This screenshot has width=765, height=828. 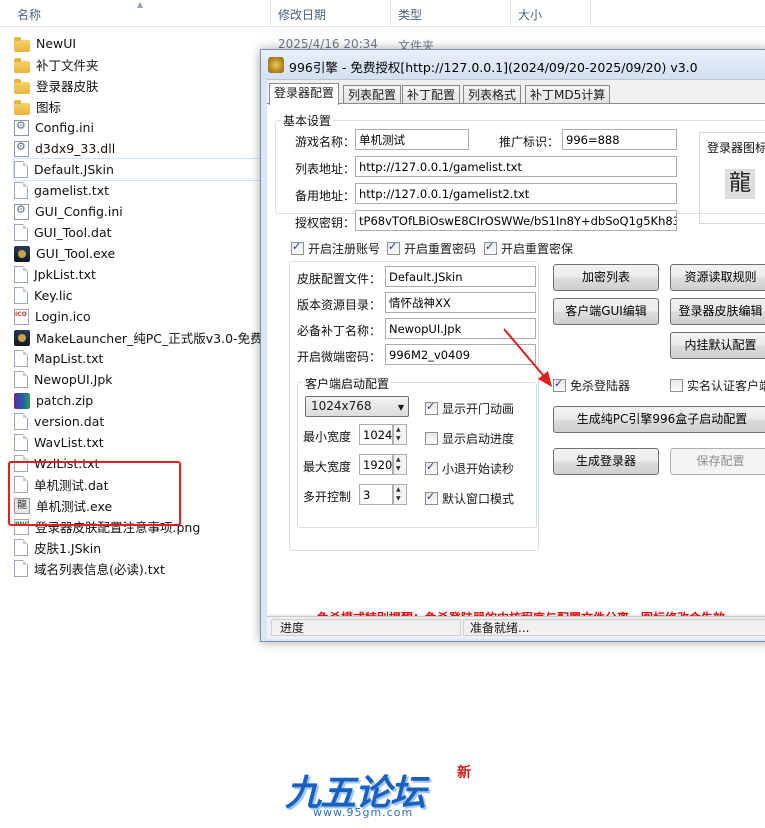 I want to click on file-name: version.dat, so click(x=69, y=421).